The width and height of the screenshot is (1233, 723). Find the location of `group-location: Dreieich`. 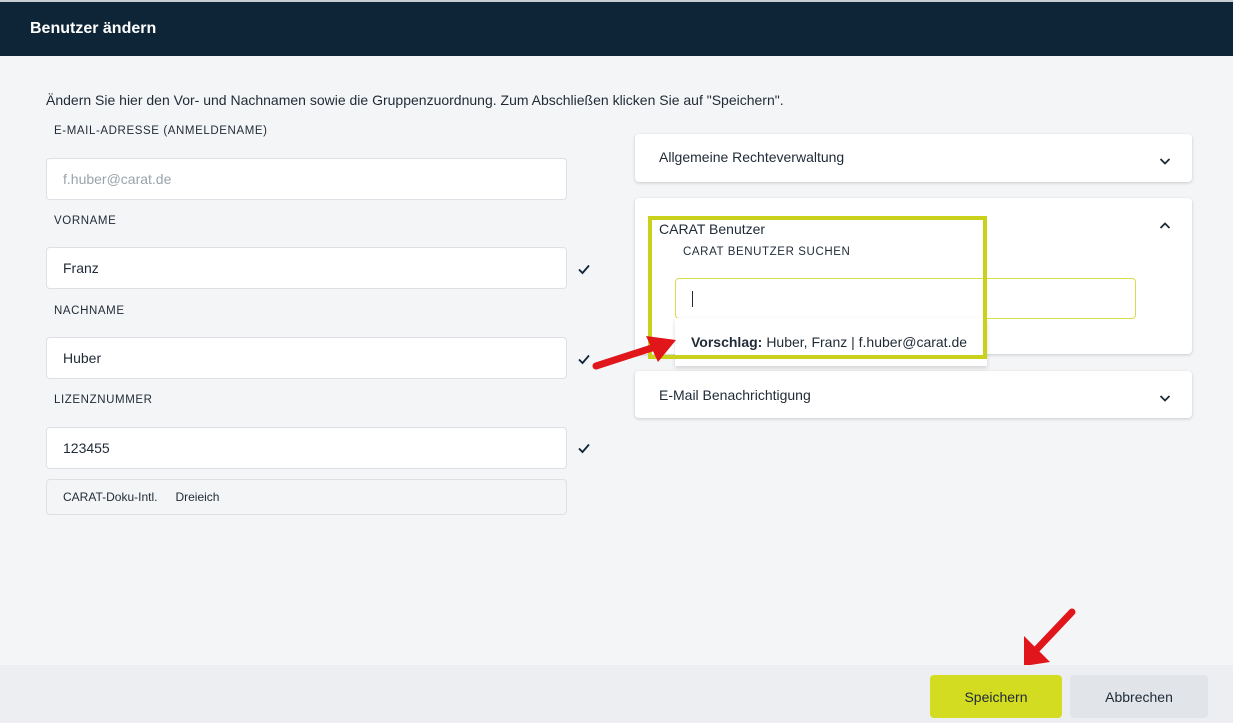

group-location: Dreieich is located at coordinates (197, 497).